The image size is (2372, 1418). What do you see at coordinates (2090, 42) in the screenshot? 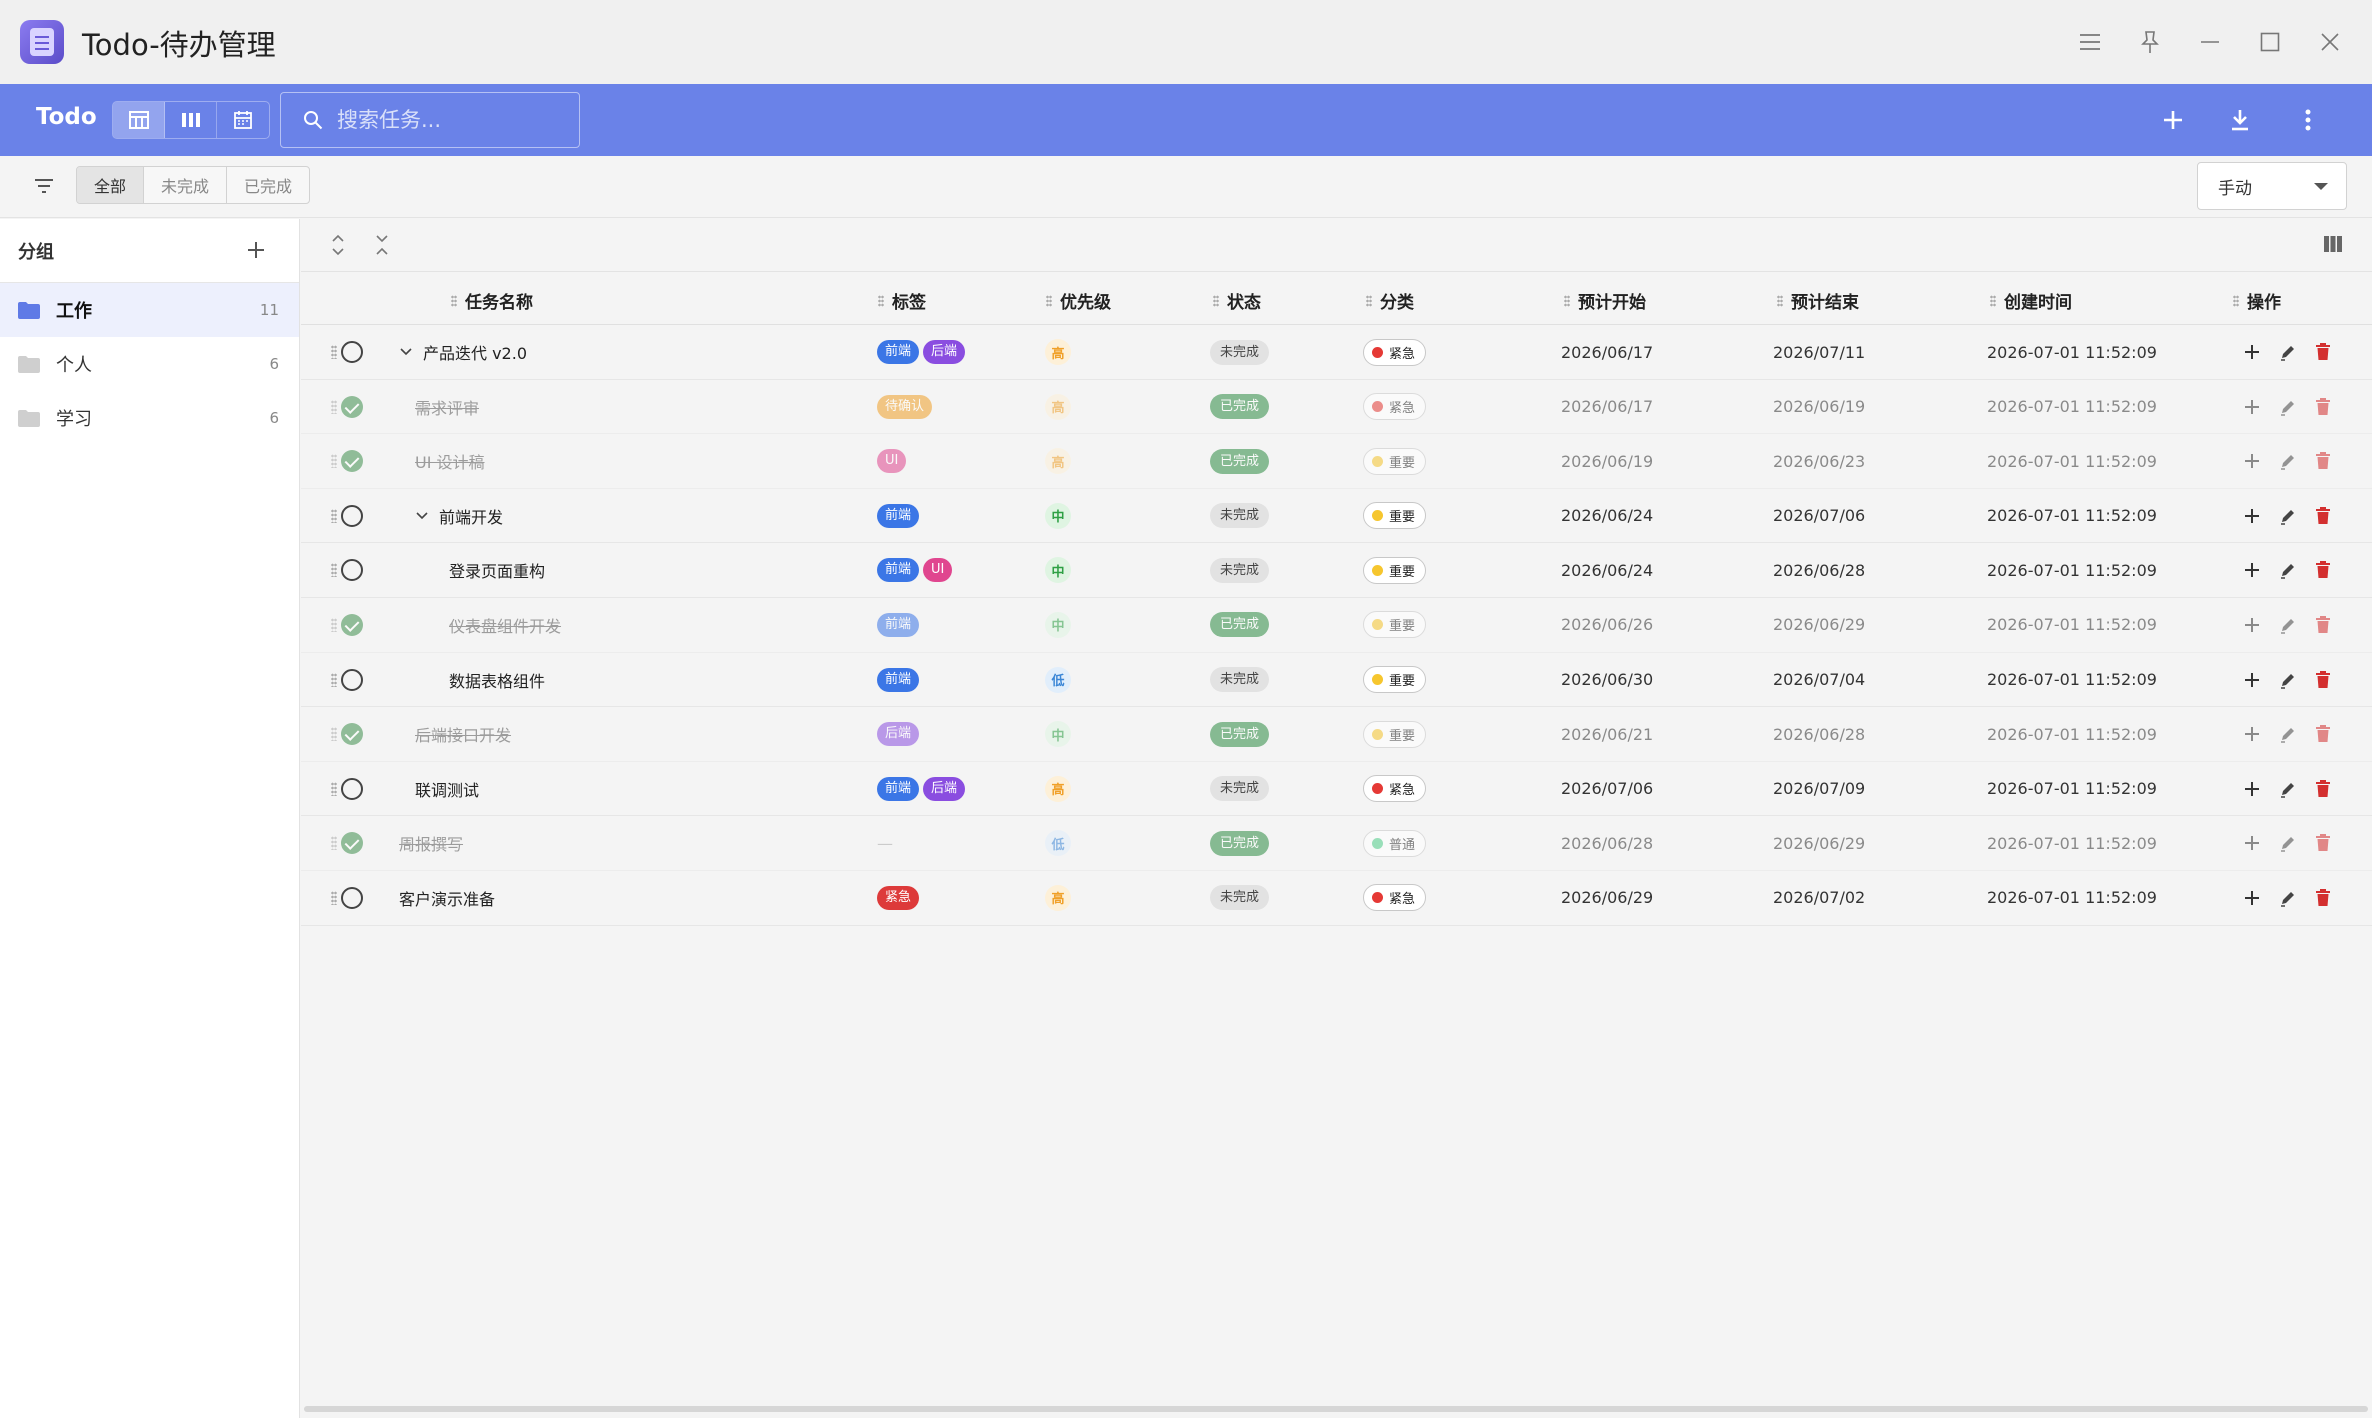
I see `menu-icon` at bounding box center [2090, 42].